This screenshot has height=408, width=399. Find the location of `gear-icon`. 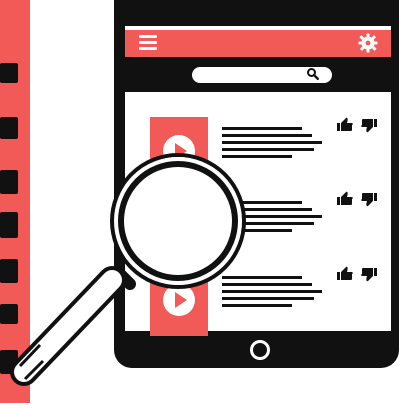

gear-icon is located at coordinates (368, 43).